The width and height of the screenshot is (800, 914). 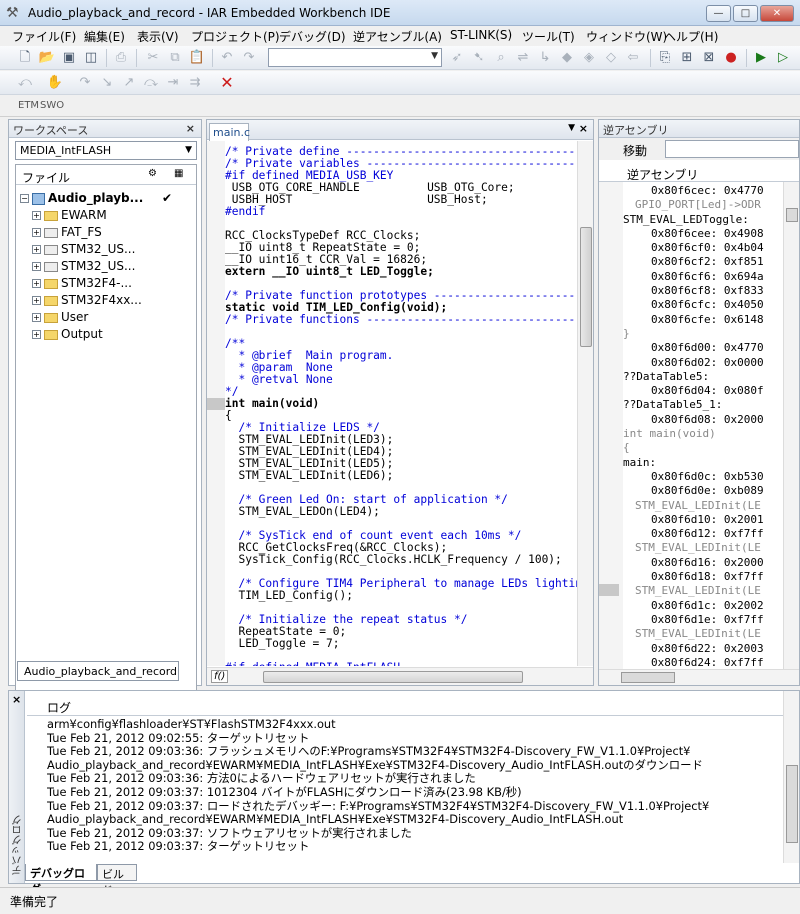 I want to click on tree-item-group: + FAT_FS, so click(x=67, y=233).